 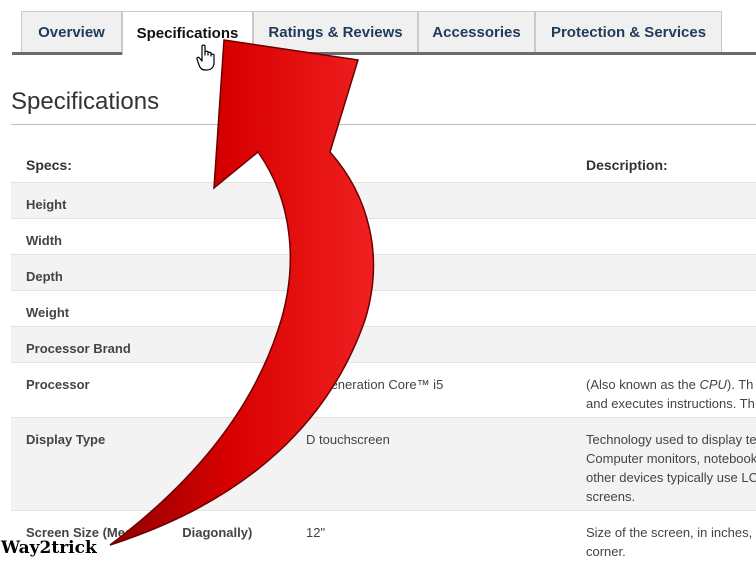 What do you see at coordinates (187, 33) in the screenshot?
I see `tab-specifications: Specifications` at bounding box center [187, 33].